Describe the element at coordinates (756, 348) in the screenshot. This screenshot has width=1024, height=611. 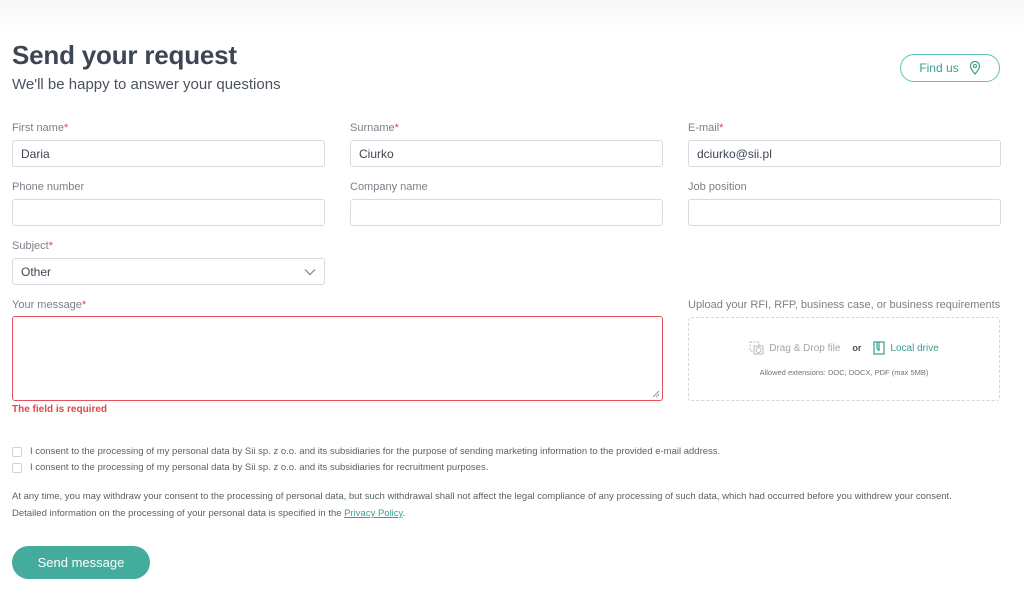
I see `drag-drop-icon` at that location.